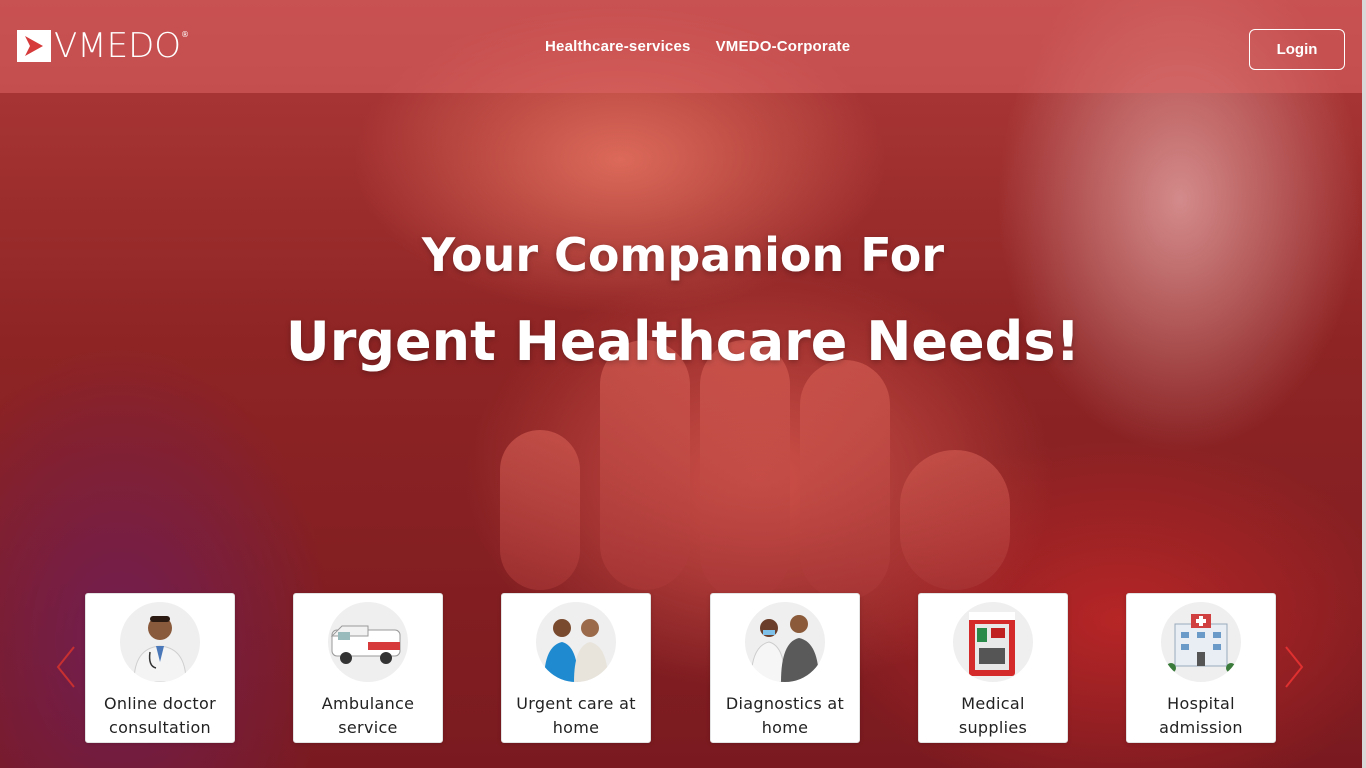 This screenshot has height=768, width=1366. Describe the element at coordinates (783, 46) in the screenshot. I see `nav-vmedo-corporate: VMEDO-Corporate` at that location.